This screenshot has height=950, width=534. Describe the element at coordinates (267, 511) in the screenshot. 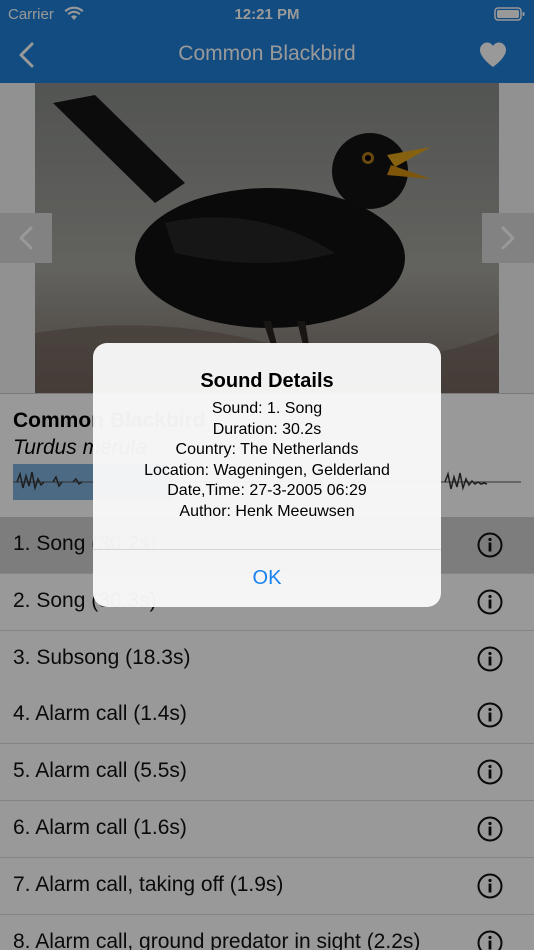

I see `dialog-author-line: Author: Henk Meeuwsen` at that location.